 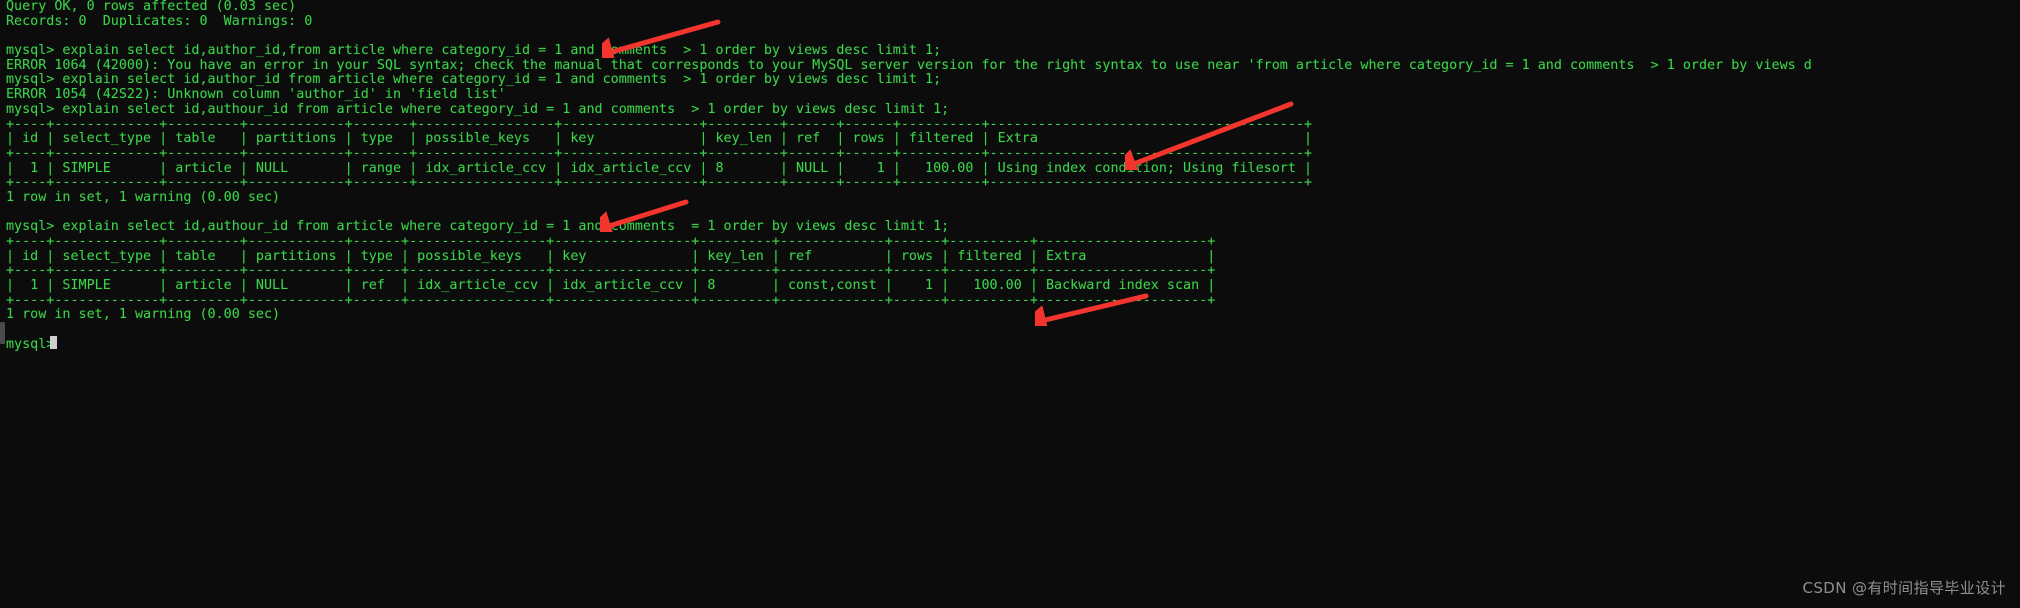 What do you see at coordinates (159, 21) in the screenshot?
I see `terminal-line: Records: 0 Duplicates: 0 Warnings: 0` at bounding box center [159, 21].